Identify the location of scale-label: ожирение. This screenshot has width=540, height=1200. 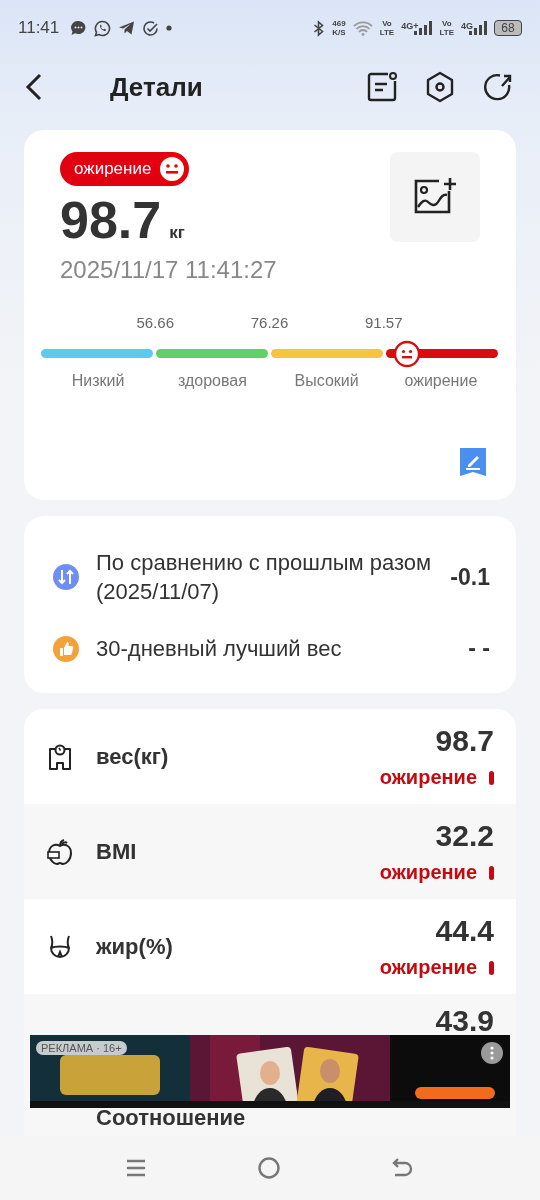
(441, 381).